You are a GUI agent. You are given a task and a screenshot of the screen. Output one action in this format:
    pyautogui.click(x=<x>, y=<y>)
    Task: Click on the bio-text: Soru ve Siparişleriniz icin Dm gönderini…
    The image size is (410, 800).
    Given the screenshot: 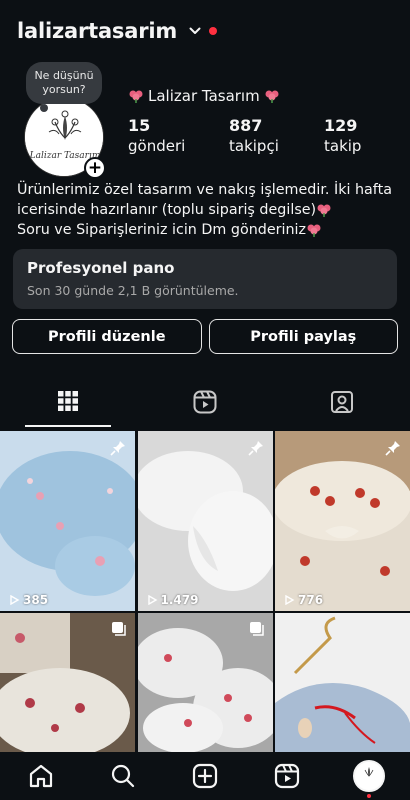 What is the action you would take?
    pyautogui.click(x=162, y=230)
    